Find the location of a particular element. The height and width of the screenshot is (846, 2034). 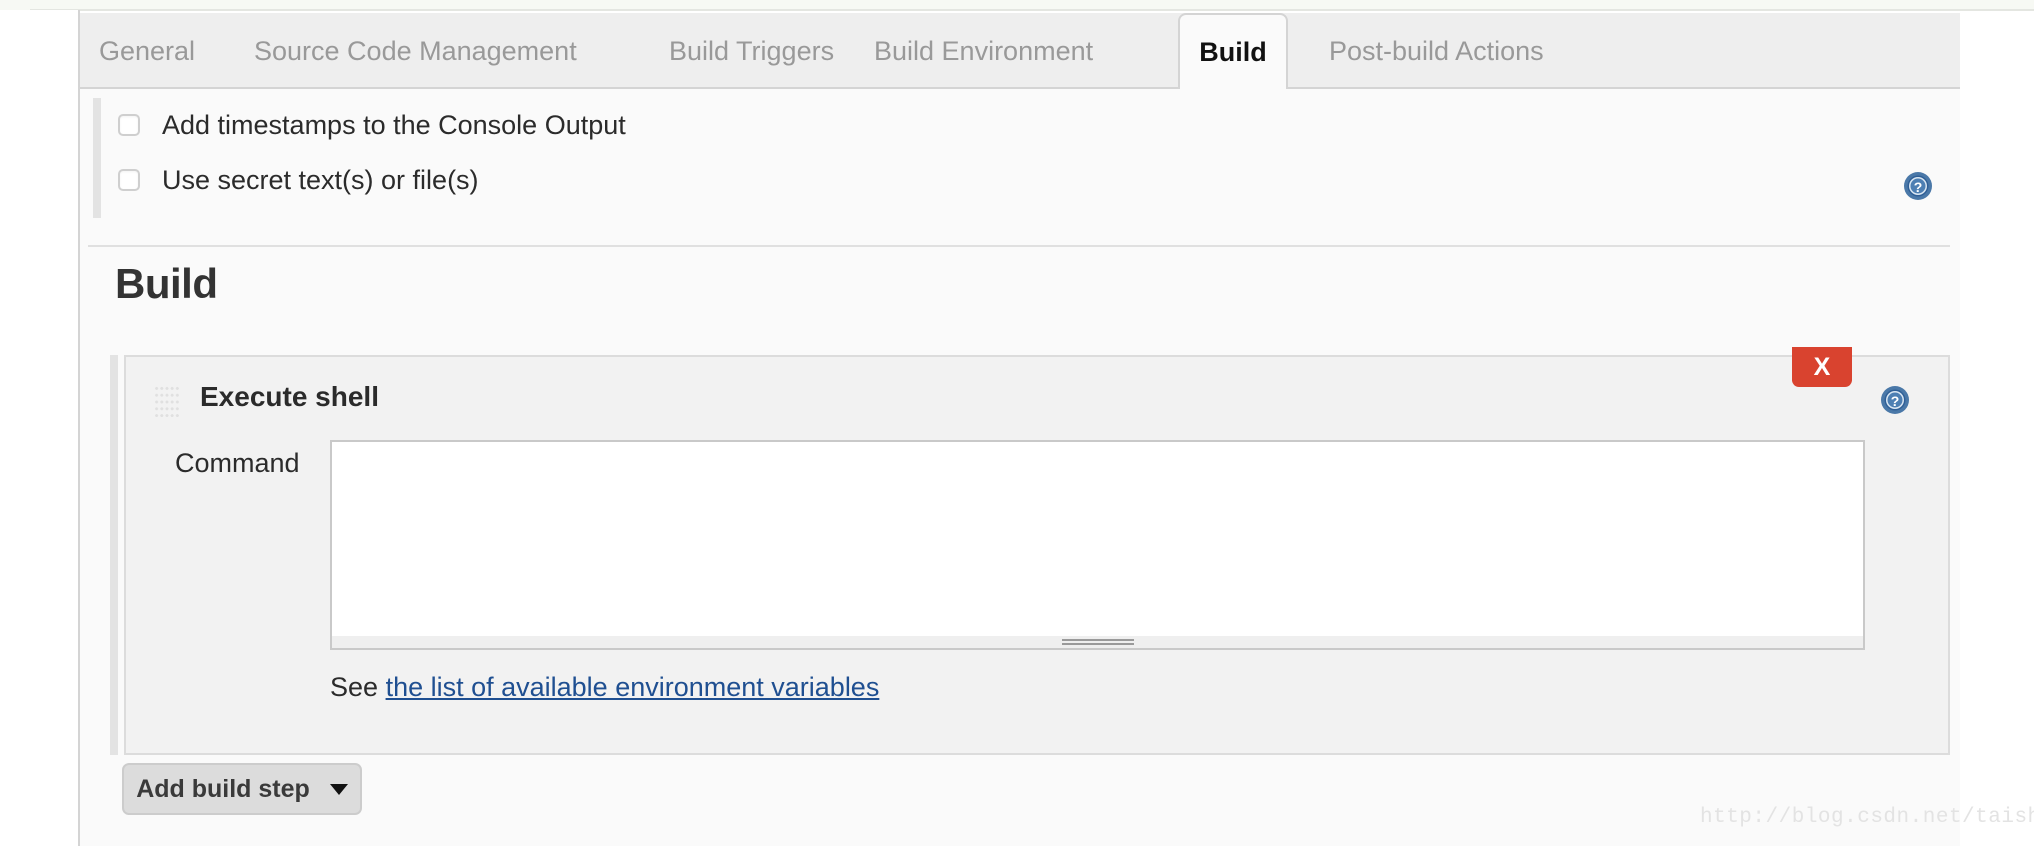

drag-handle-icon is located at coordinates (167, 402).